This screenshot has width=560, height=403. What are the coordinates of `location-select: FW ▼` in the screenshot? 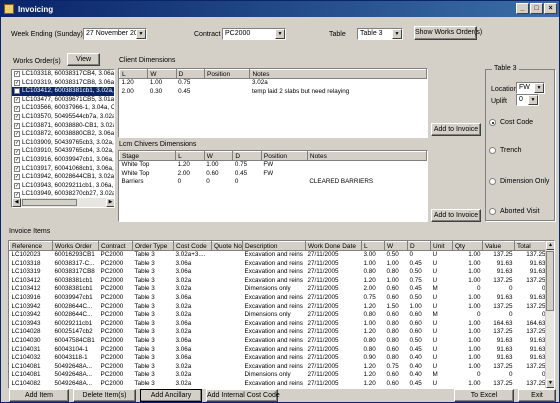 It's located at (530, 88).